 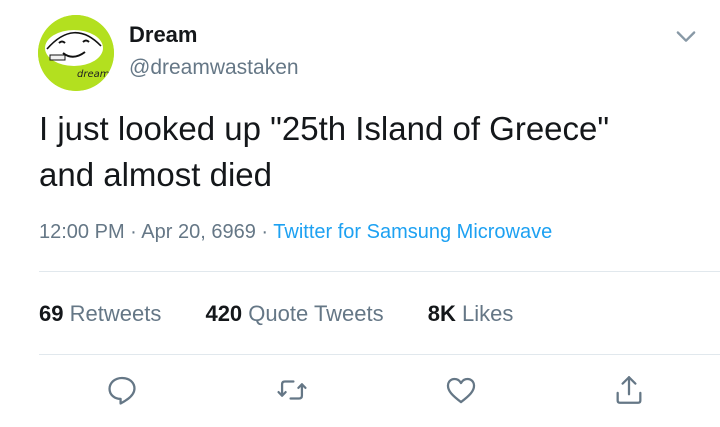 What do you see at coordinates (76, 53) in the screenshot?
I see `avatar: dream` at bounding box center [76, 53].